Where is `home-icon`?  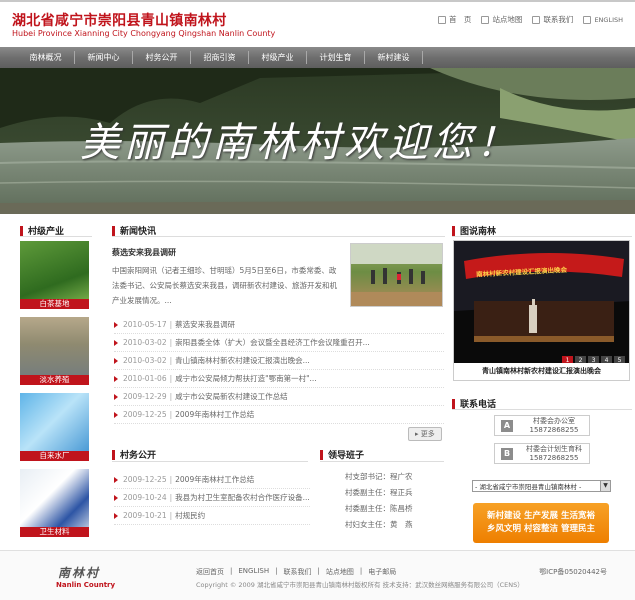
home-icon is located at coordinates (441, 19).